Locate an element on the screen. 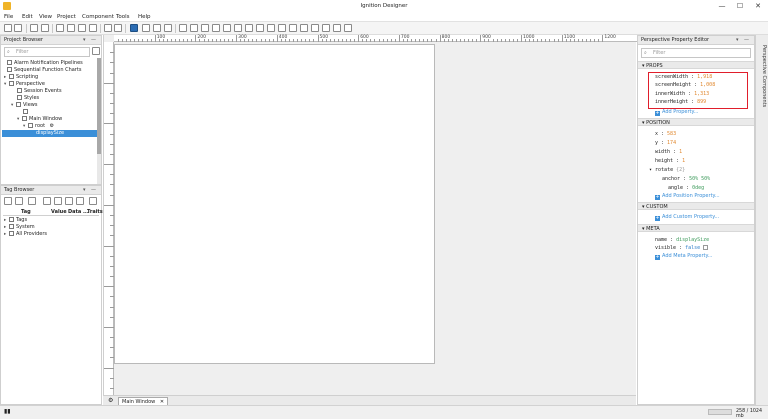  prop-screen-height: screenHeight : 1,008 is located at coordinates (685, 85).